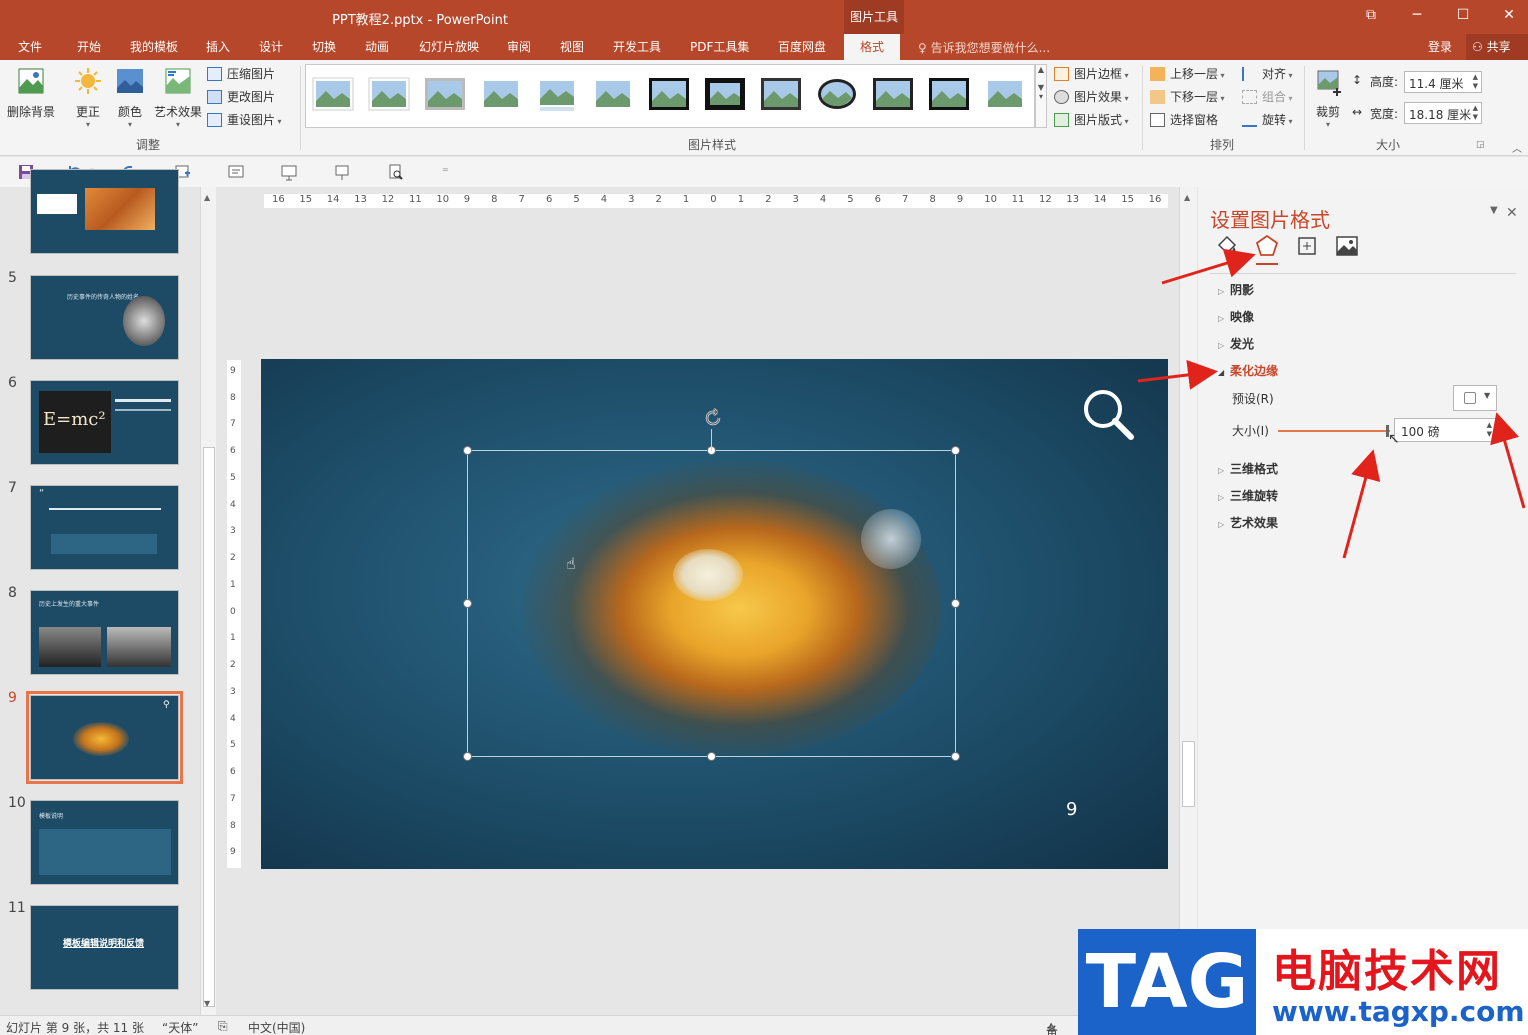 The image size is (1528, 1035). I want to click on tab-animations: 动画, so click(377, 46).